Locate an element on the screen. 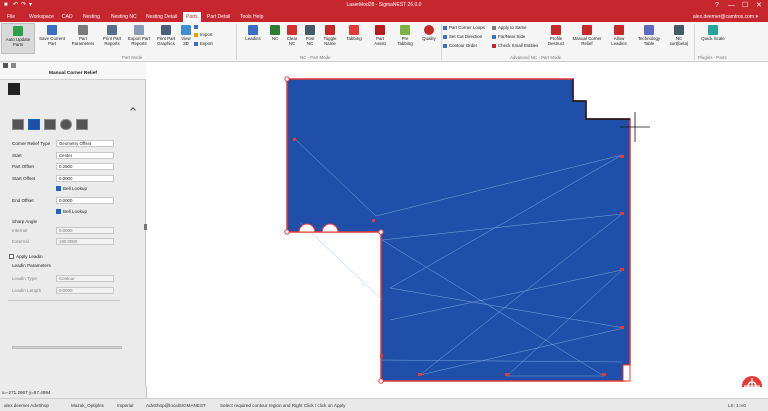  nc-sort-beta-button: NC sort(beta) is located at coordinates (679, 35).